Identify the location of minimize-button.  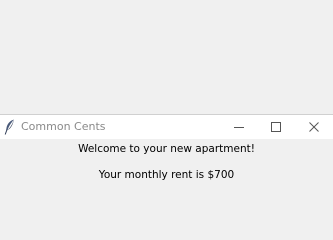
(239, 127).